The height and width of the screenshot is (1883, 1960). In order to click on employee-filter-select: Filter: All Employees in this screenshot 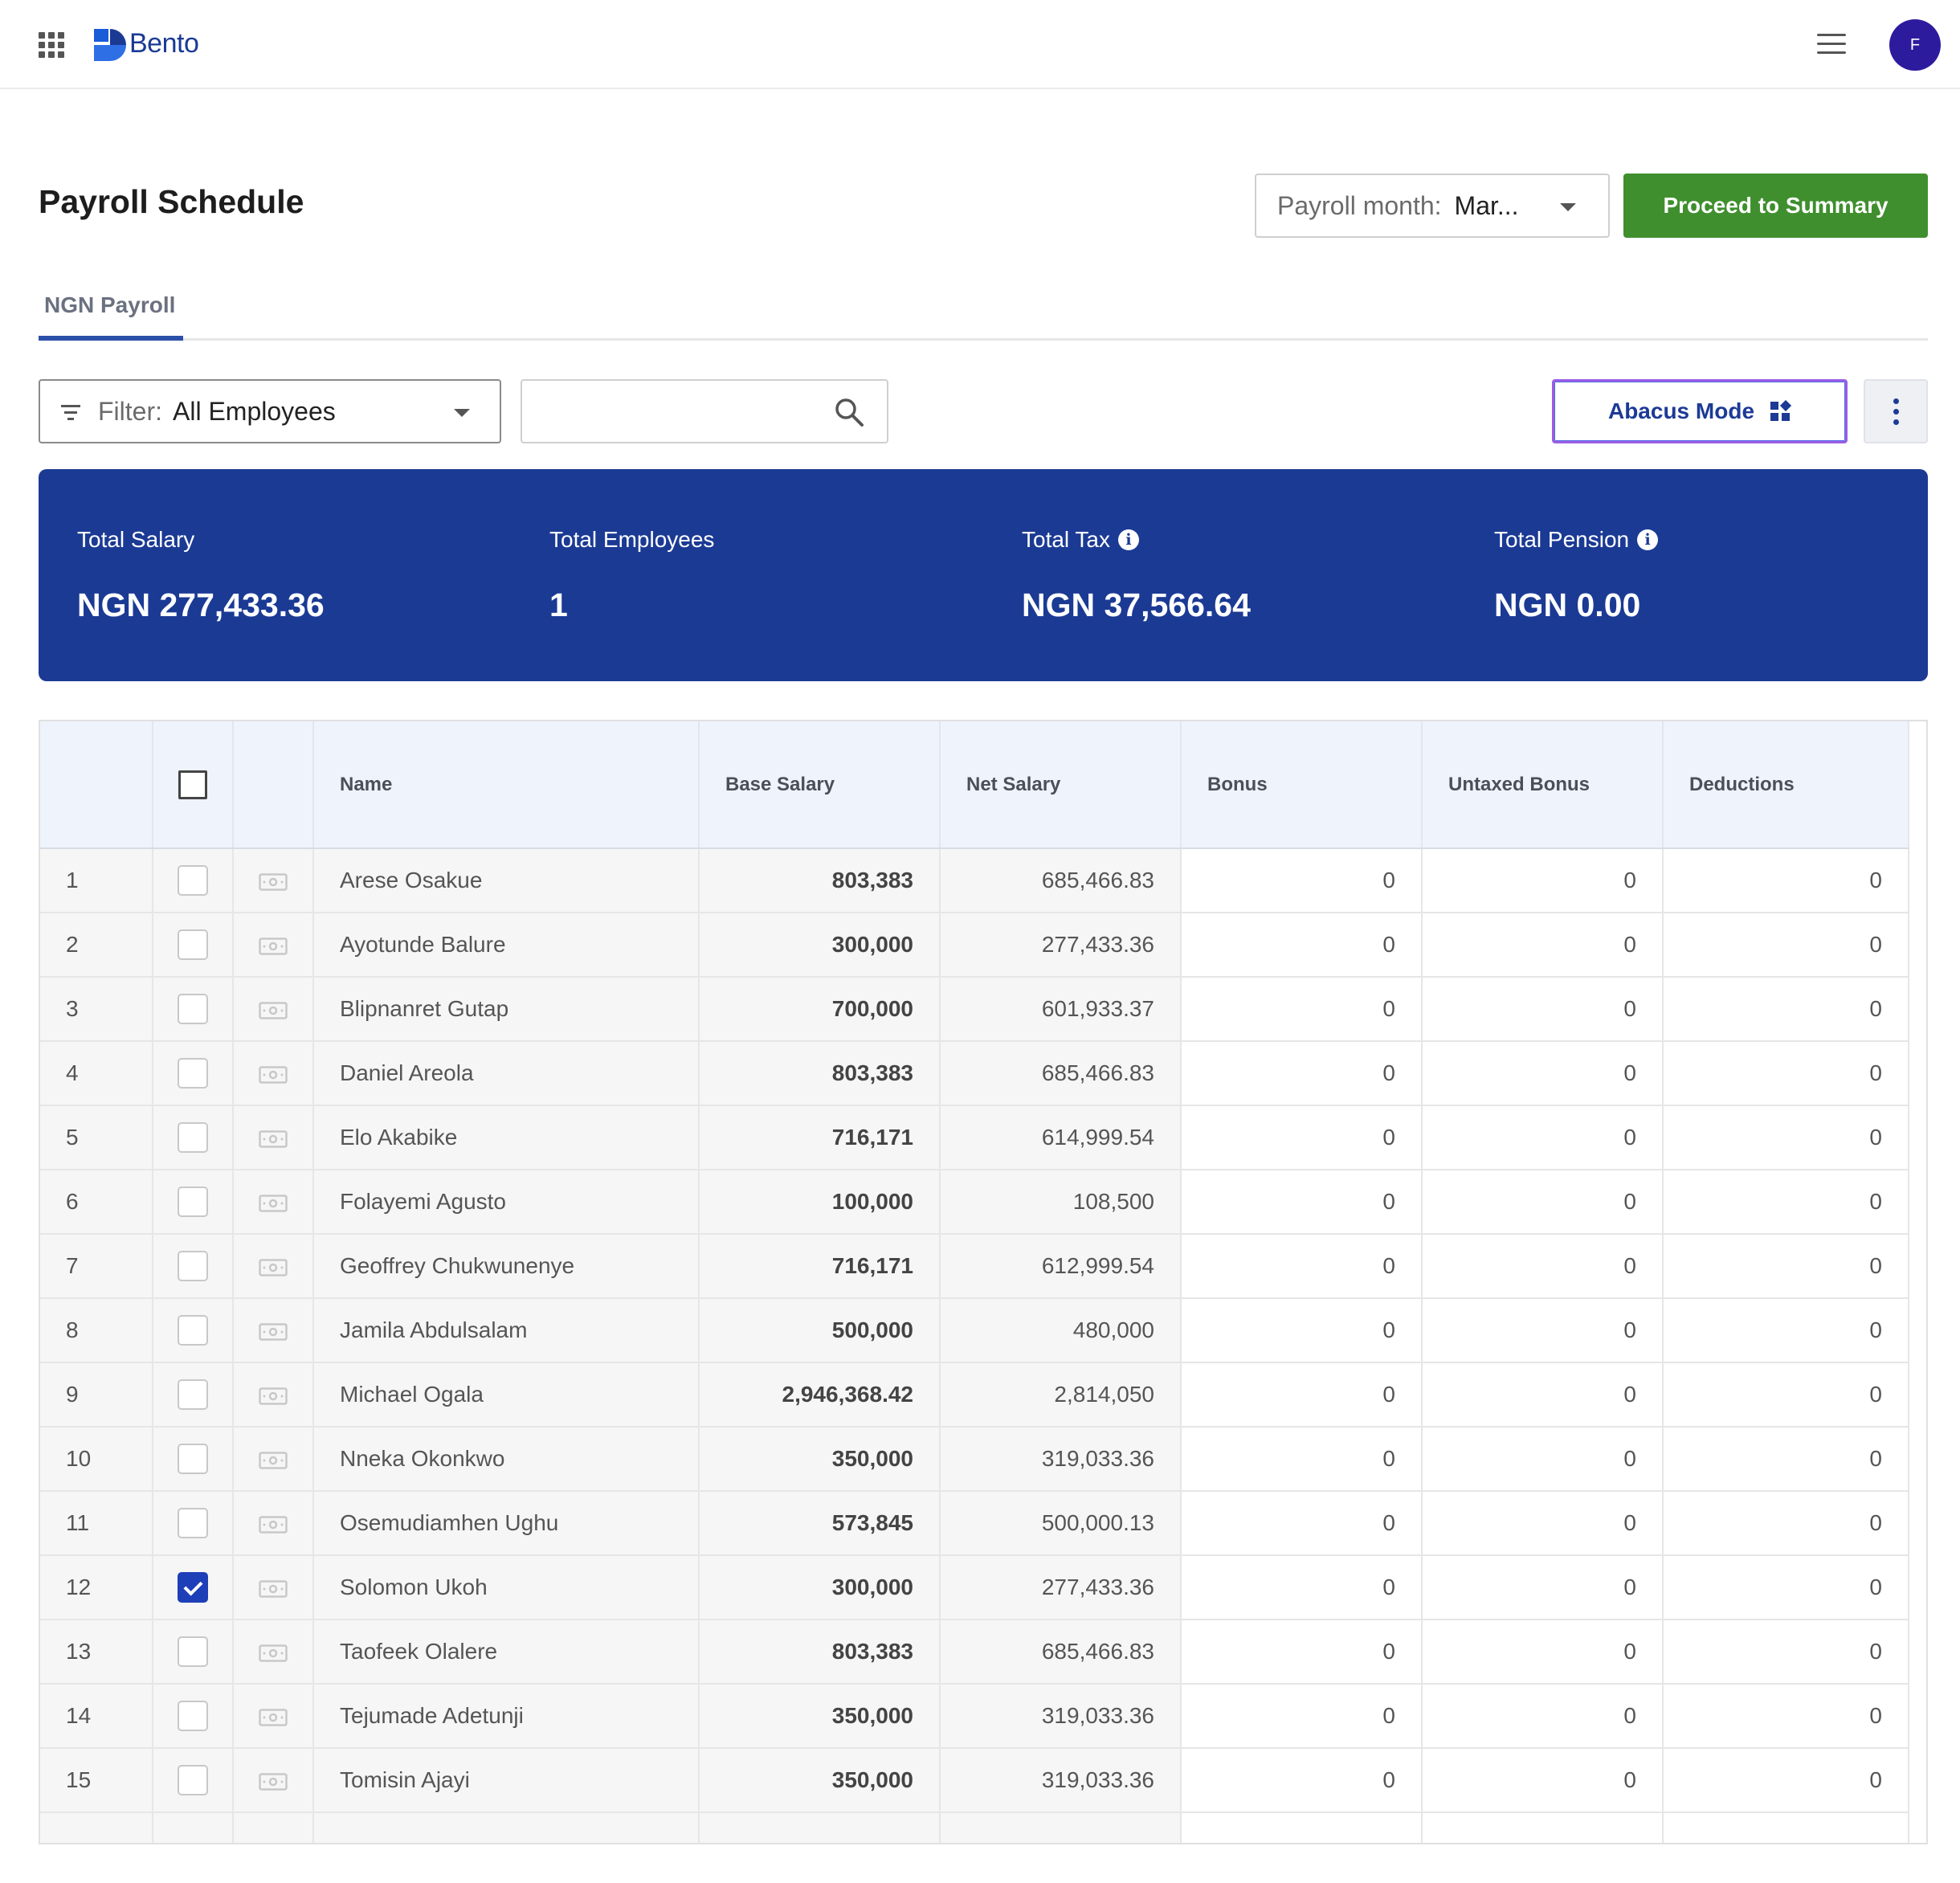, I will do `click(270, 411)`.